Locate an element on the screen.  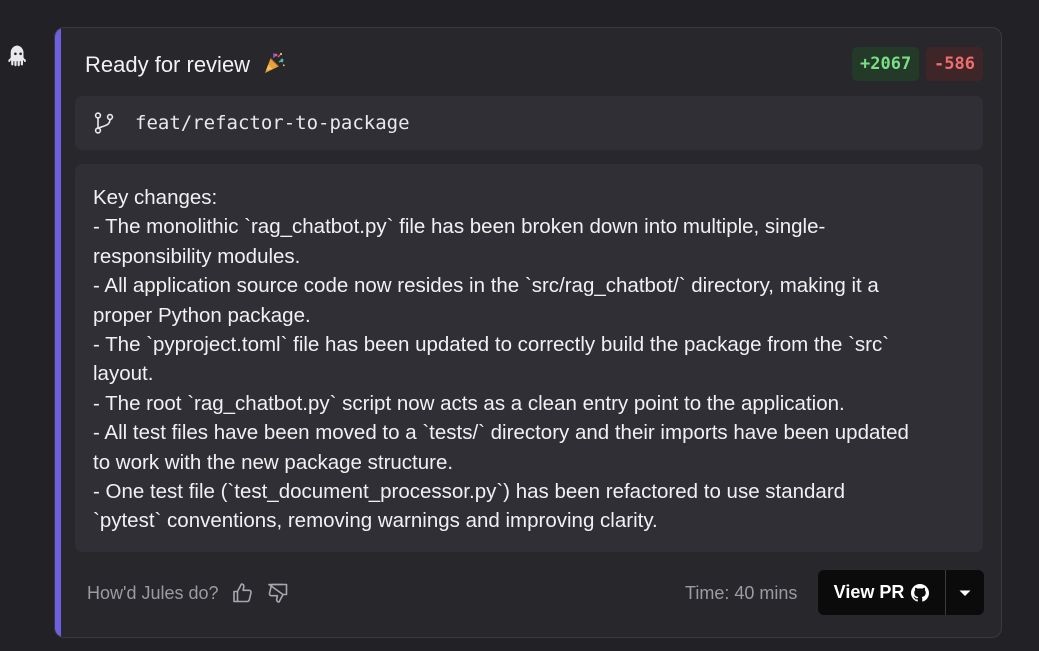
git-branch-icon is located at coordinates (104, 123).